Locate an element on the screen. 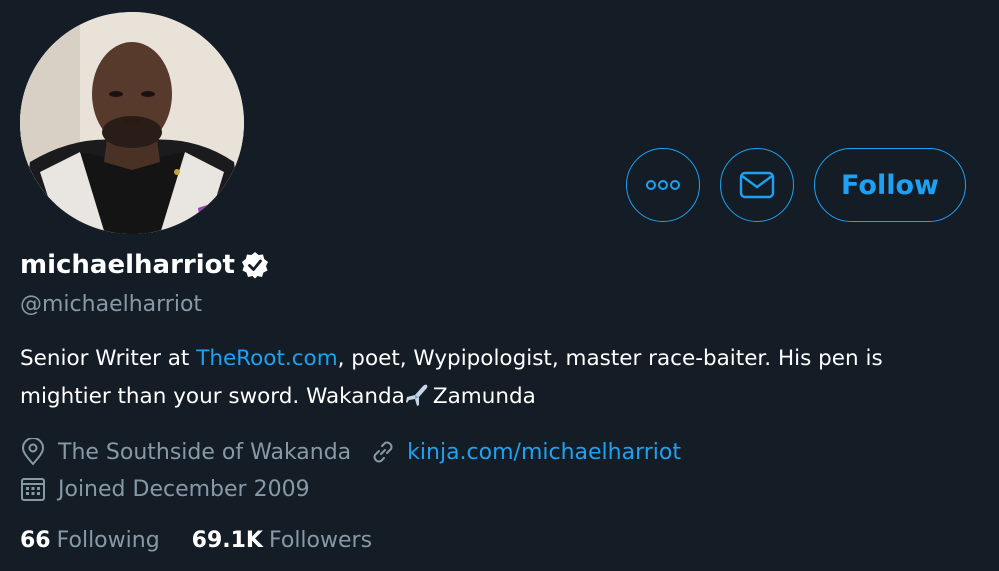 The width and height of the screenshot is (999, 571). avatar is located at coordinates (132, 123).